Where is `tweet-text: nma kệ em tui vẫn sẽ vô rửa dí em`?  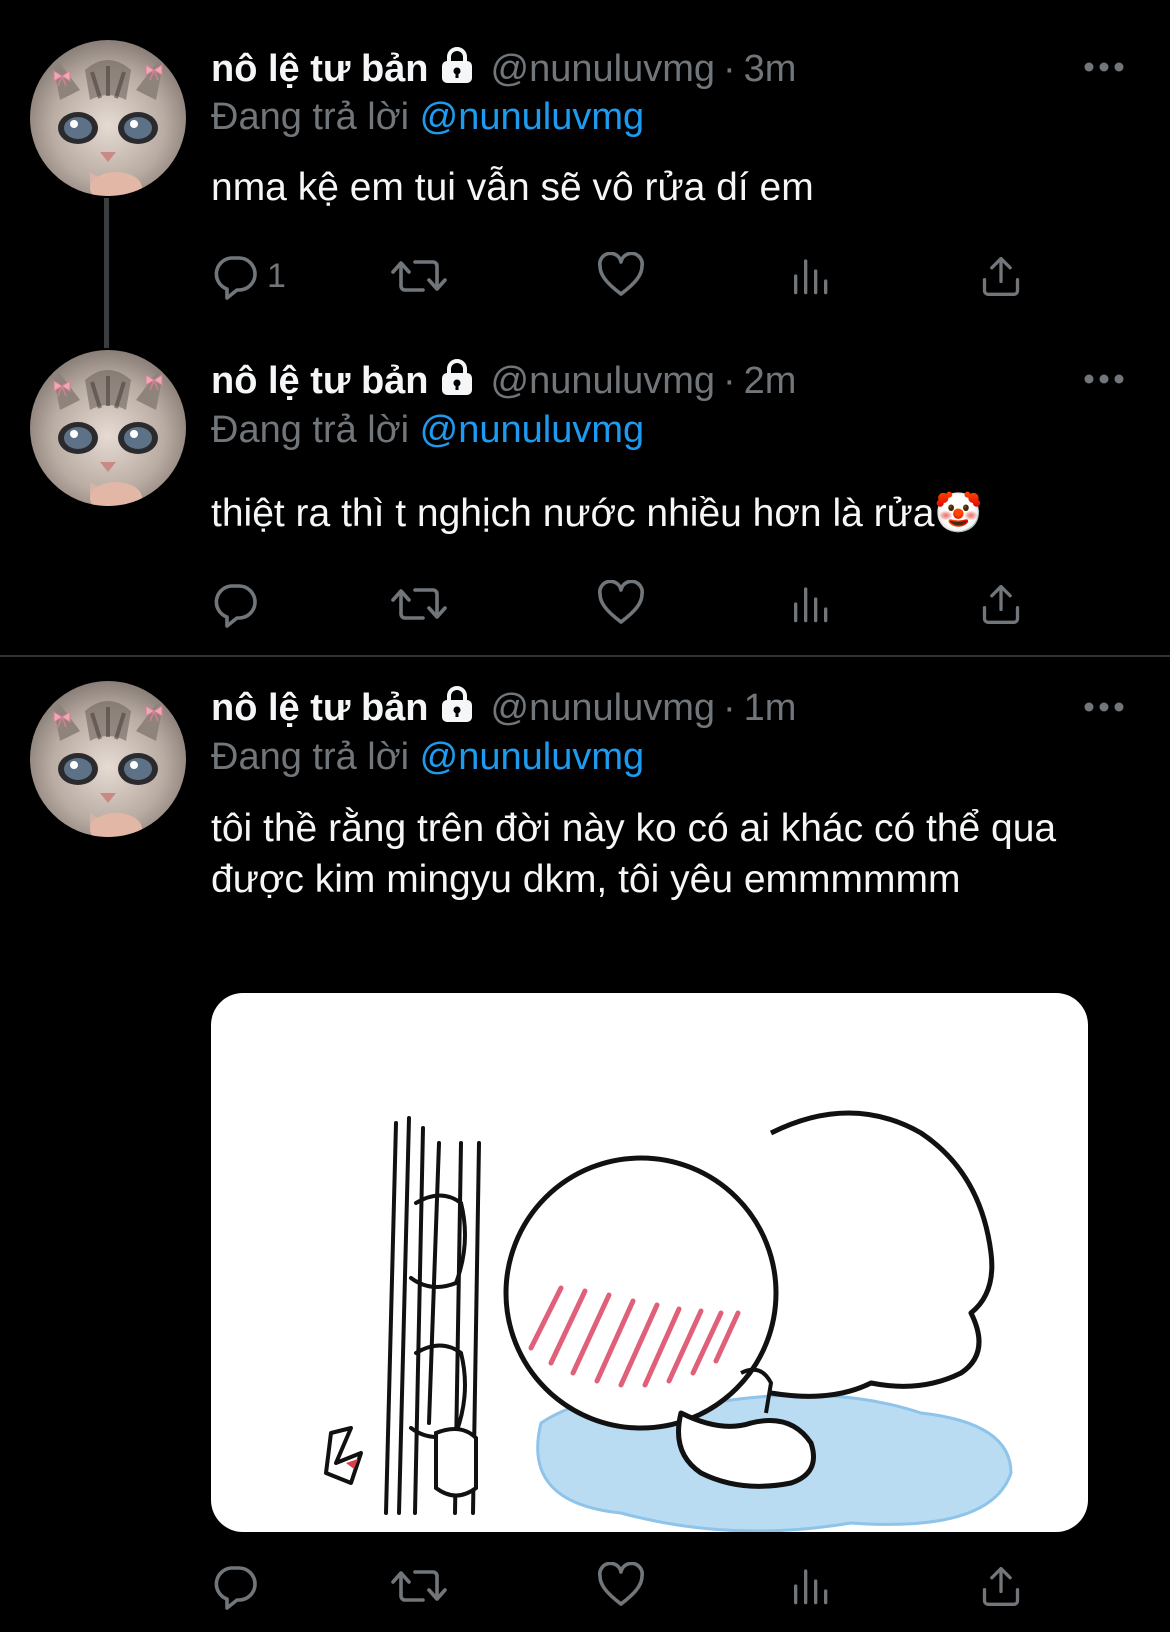 tweet-text: nma kệ em tui vẫn sẽ vô rửa dí em is located at coordinates (512, 187).